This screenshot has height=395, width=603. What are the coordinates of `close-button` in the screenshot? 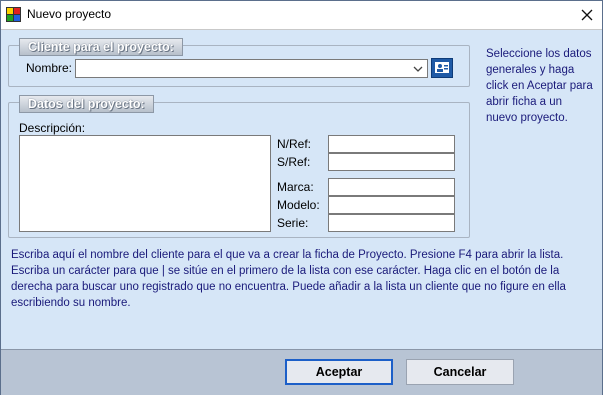 It's located at (587, 15).